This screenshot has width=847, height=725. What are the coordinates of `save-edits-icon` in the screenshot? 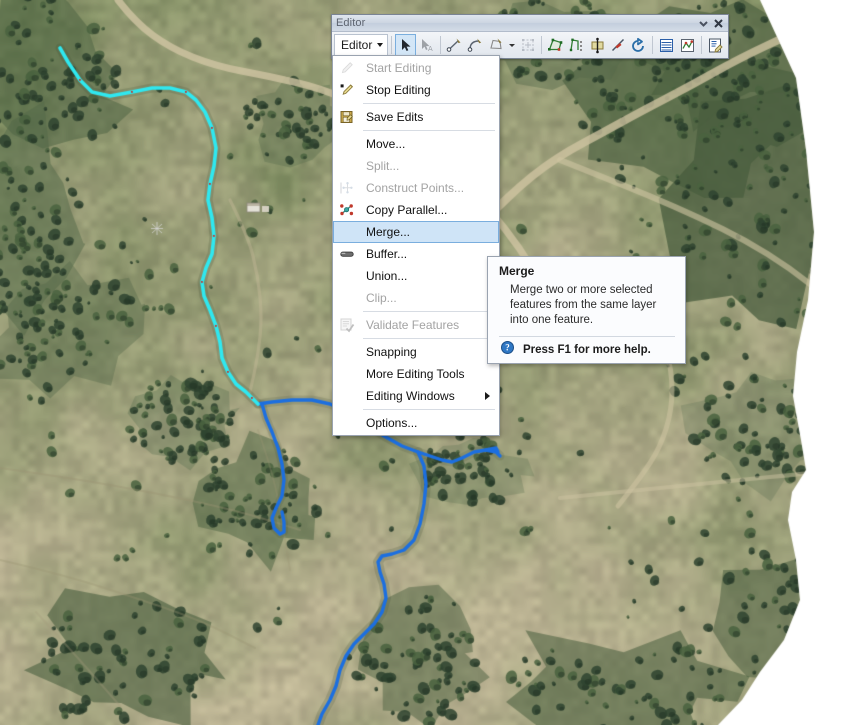 It's located at (347, 117).